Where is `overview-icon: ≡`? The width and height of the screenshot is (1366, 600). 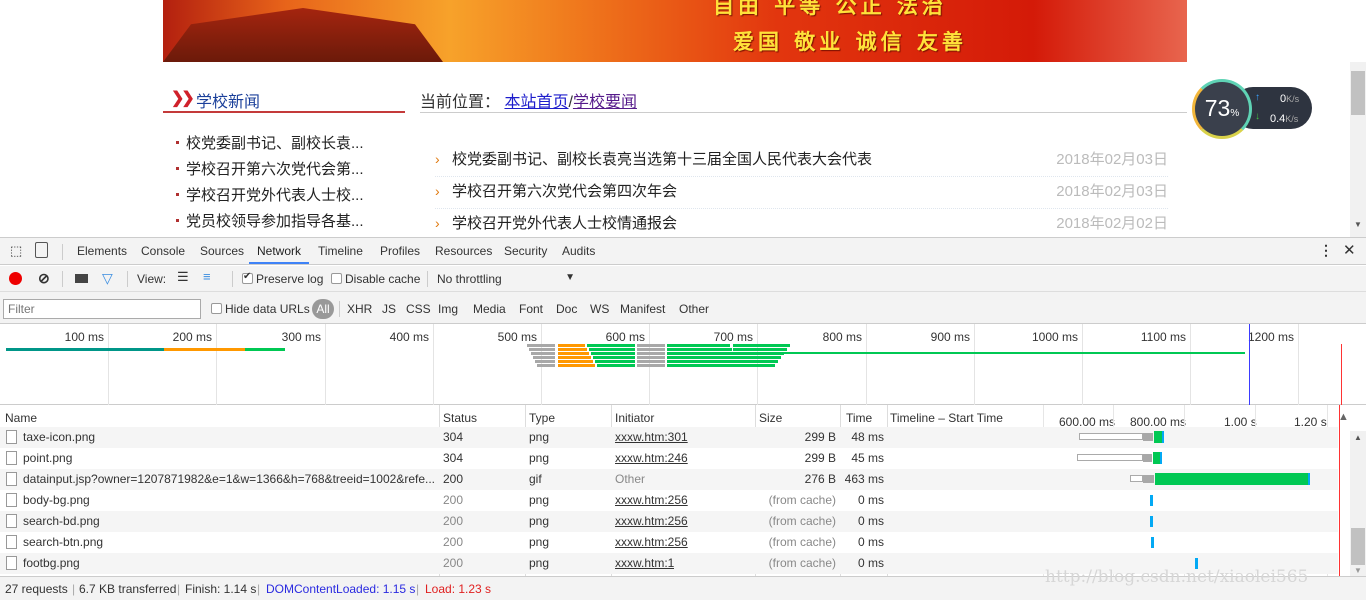 overview-icon: ≡ is located at coordinates (207, 276).